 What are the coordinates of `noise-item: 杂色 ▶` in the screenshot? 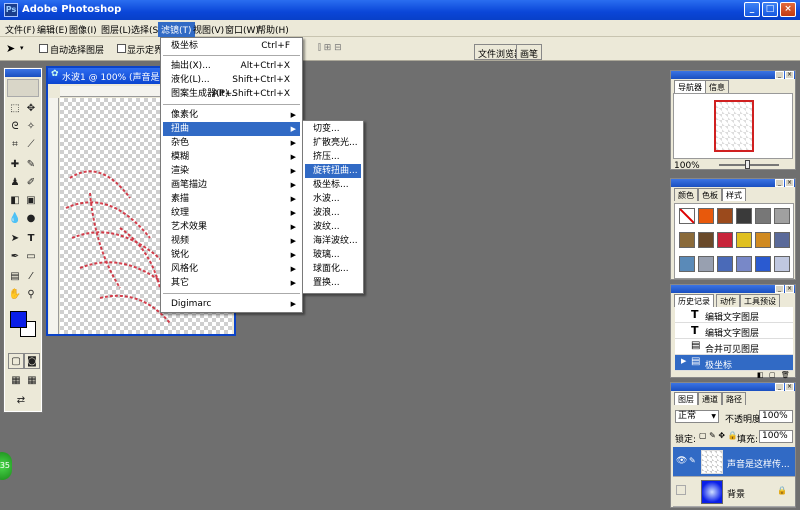 It's located at (231, 143).